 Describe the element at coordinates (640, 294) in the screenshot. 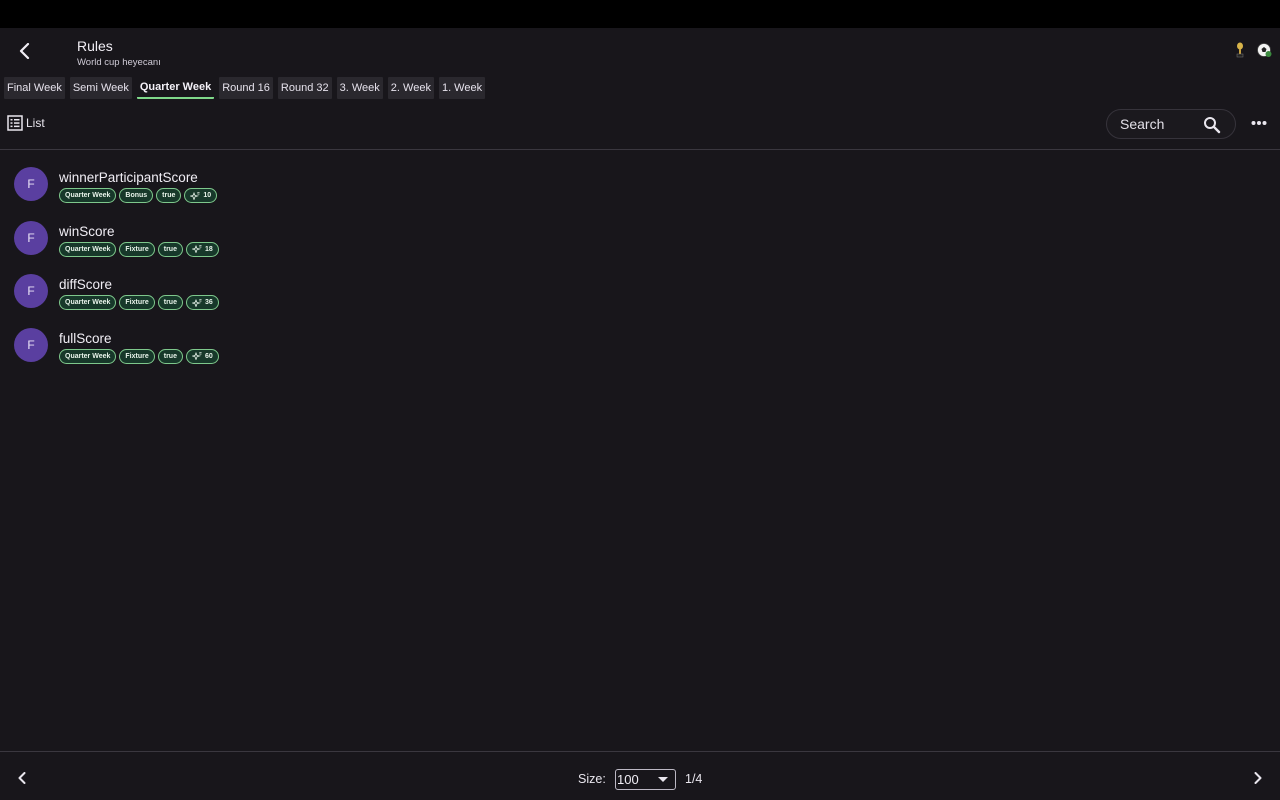

I see `list-item: F diffScore Quarter Week Fixture true 36` at that location.